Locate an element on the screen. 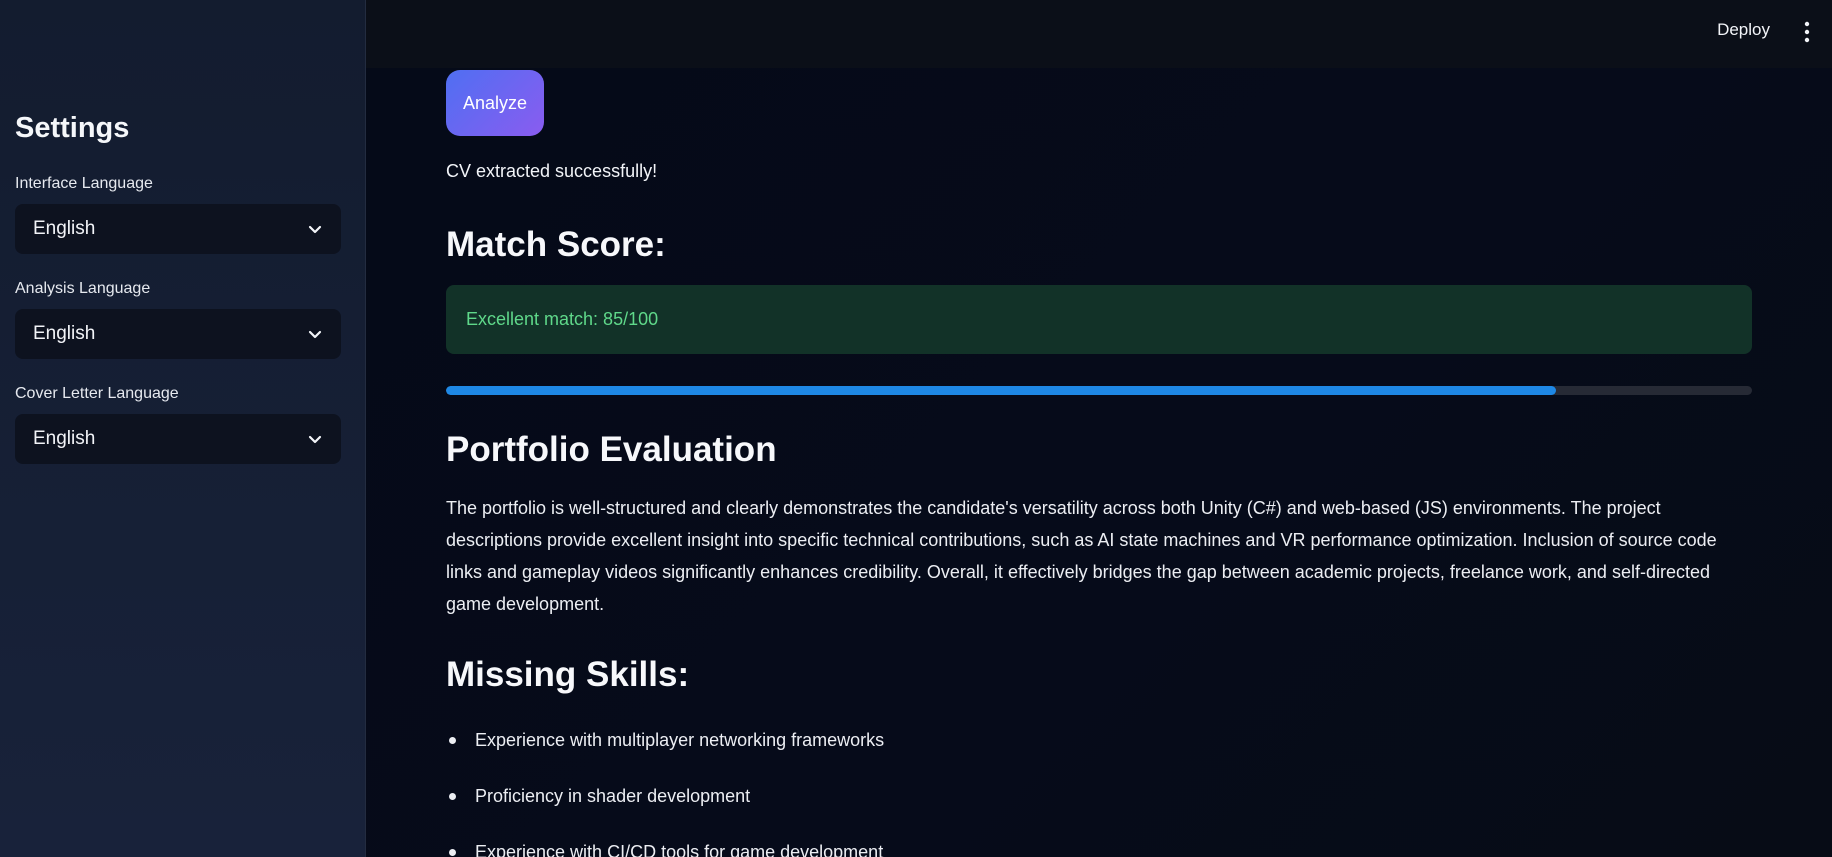 This screenshot has width=1832, height=857. match-progress-bar is located at coordinates (1099, 390).